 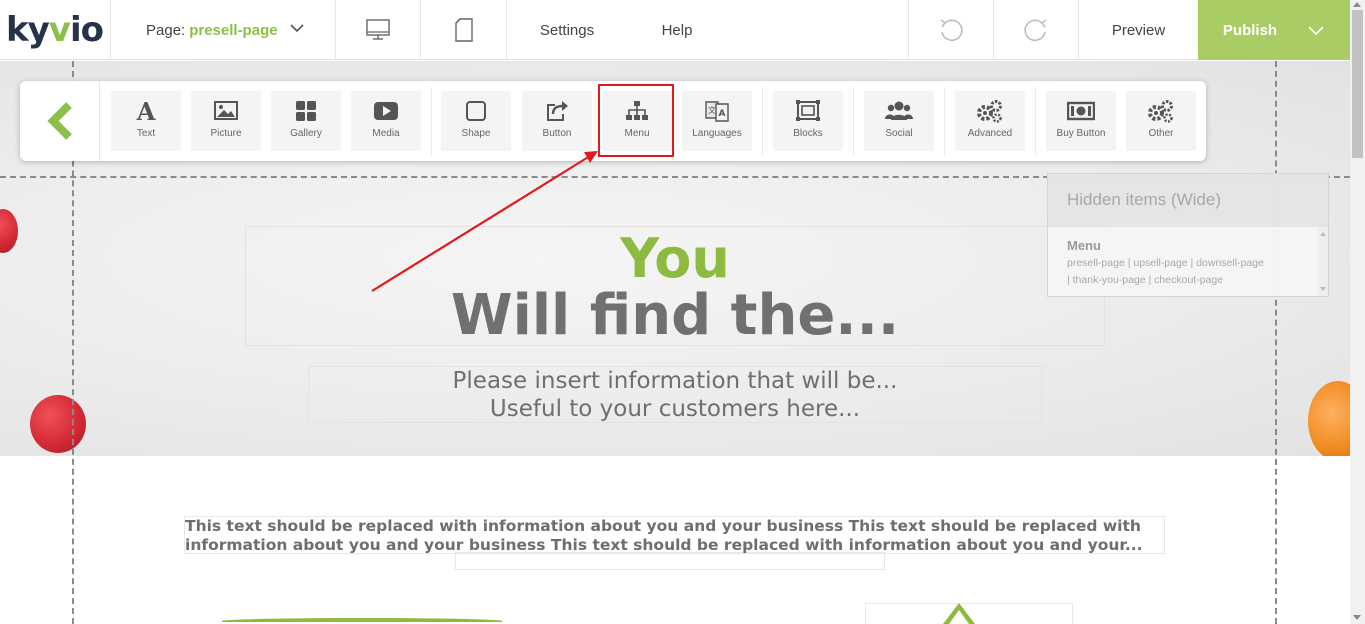 I want to click on redo-button, so click(x=1036, y=30).